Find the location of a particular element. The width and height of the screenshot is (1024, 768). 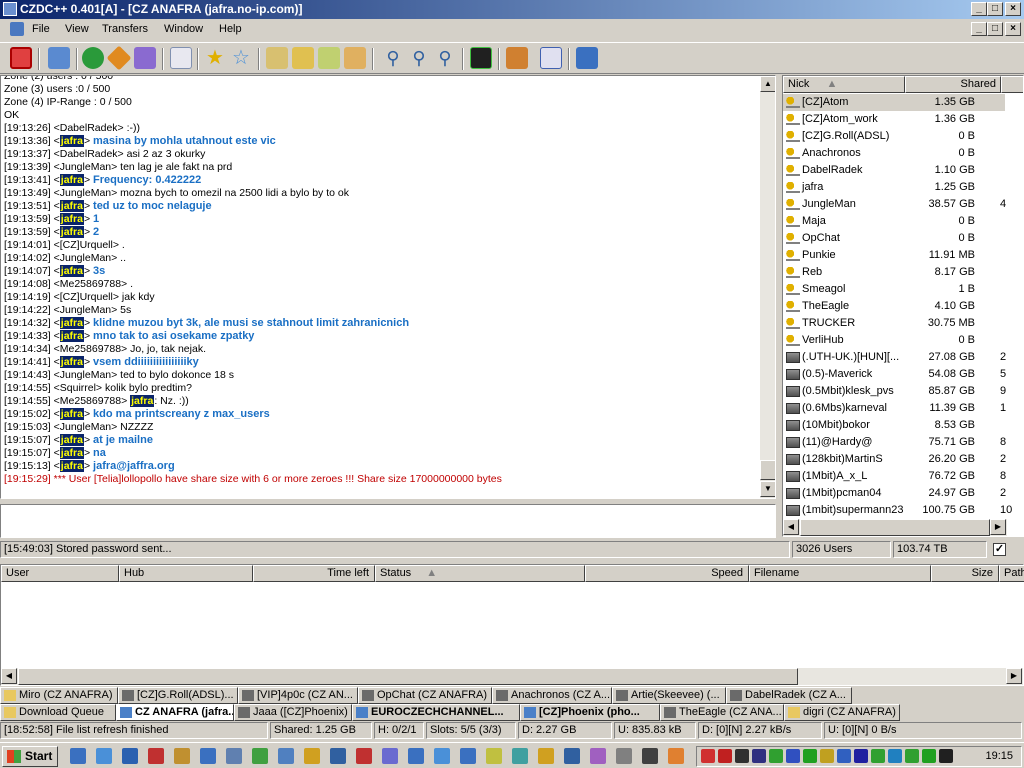

user-row: TRUCKER 30.75 MB is located at coordinates (894, 323).